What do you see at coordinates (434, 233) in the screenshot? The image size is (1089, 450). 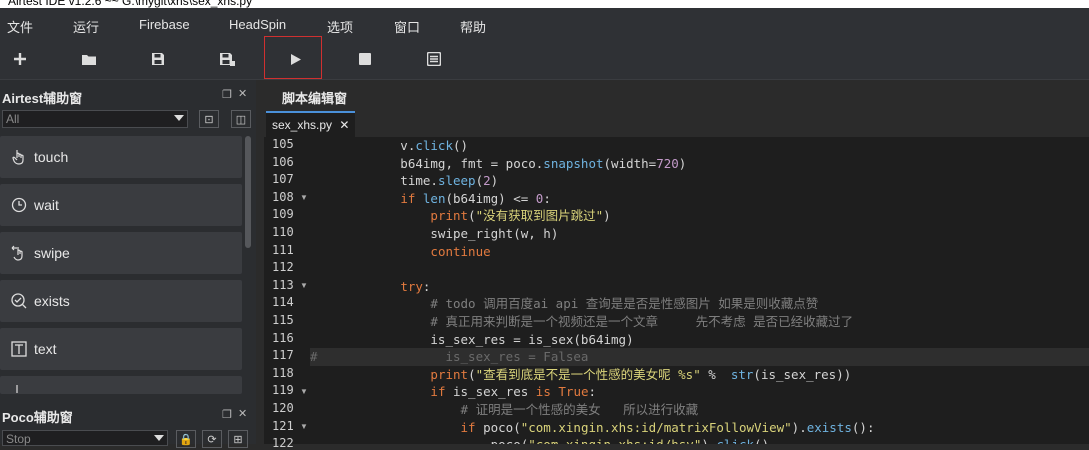 I see `code-line: swipe_right(w, h)` at bounding box center [434, 233].